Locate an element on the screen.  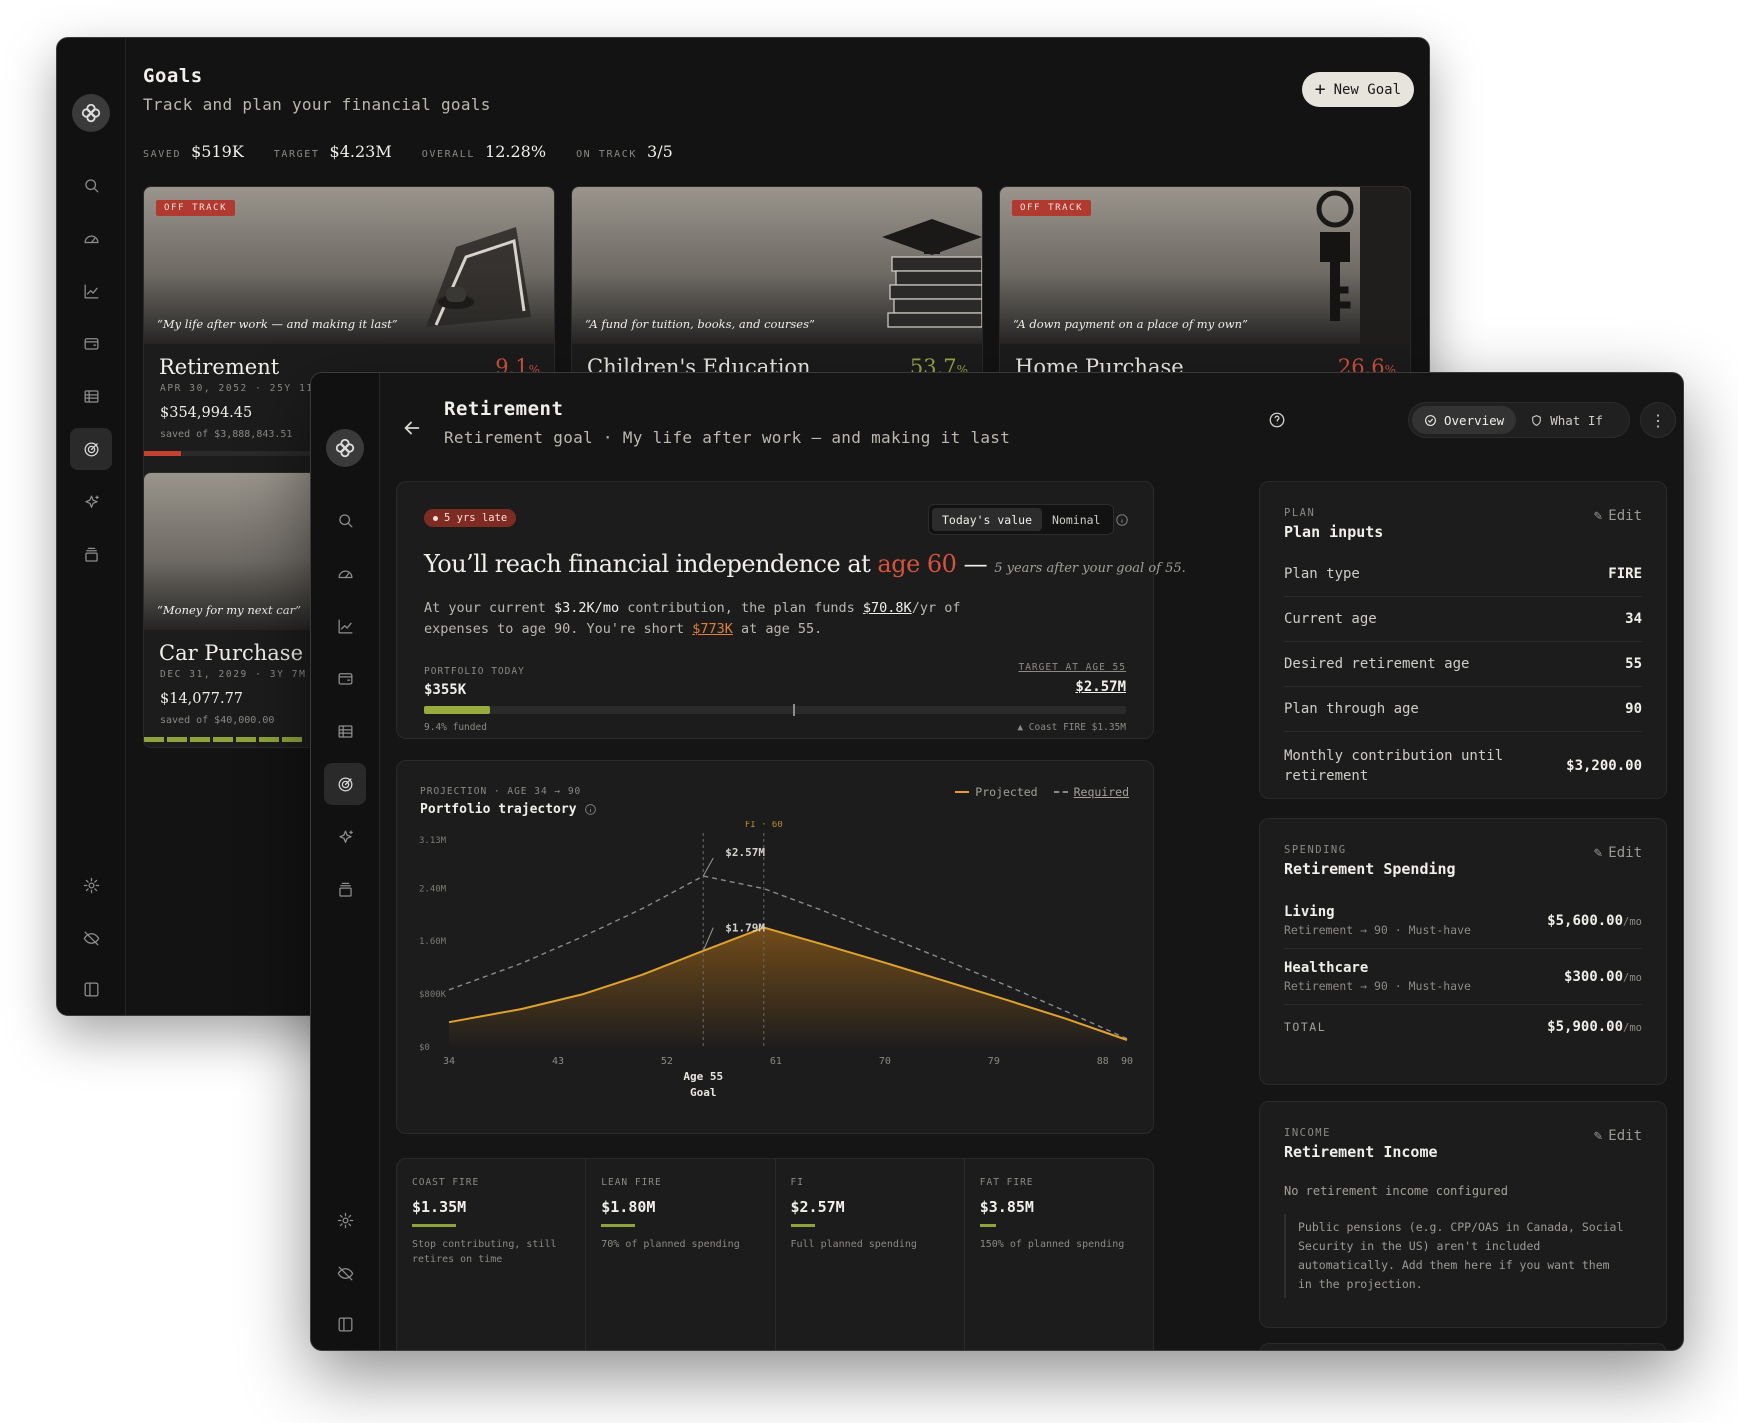
tile-lean-fire: LEAN FIRE $1.80M 70% of planned spending is located at coordinates (681, 1254).